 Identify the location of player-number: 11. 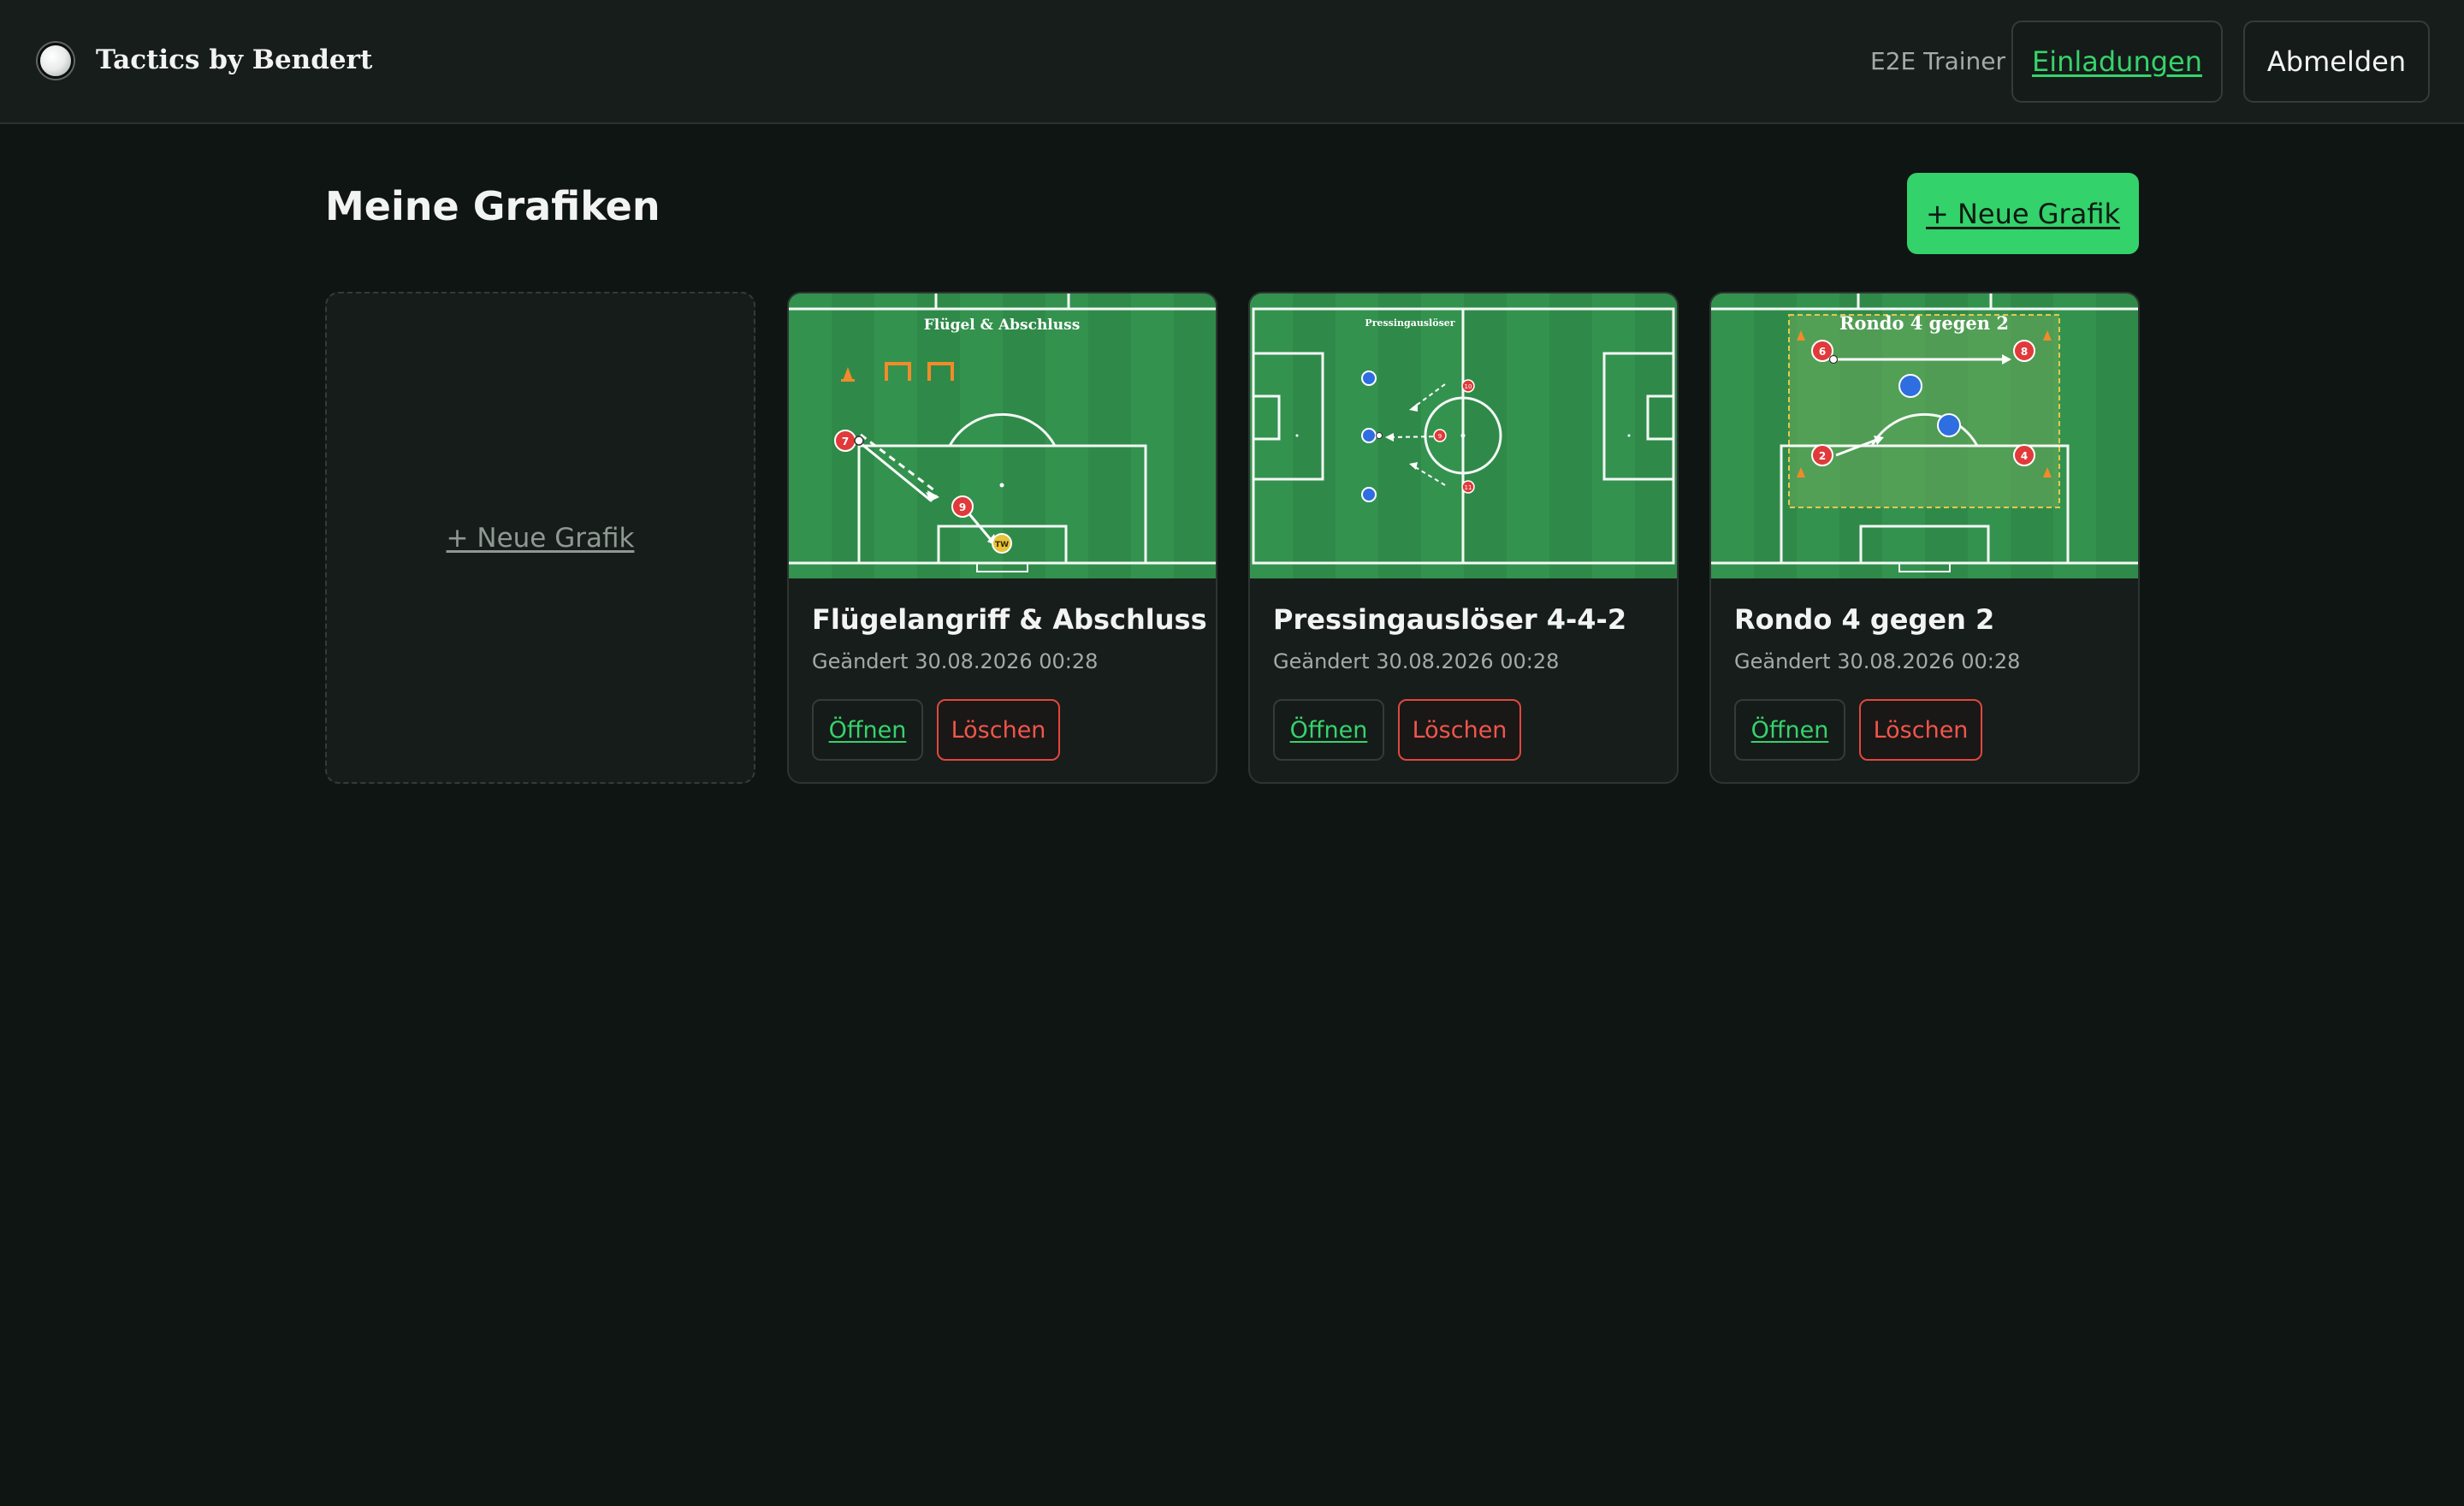
(1468, 487).